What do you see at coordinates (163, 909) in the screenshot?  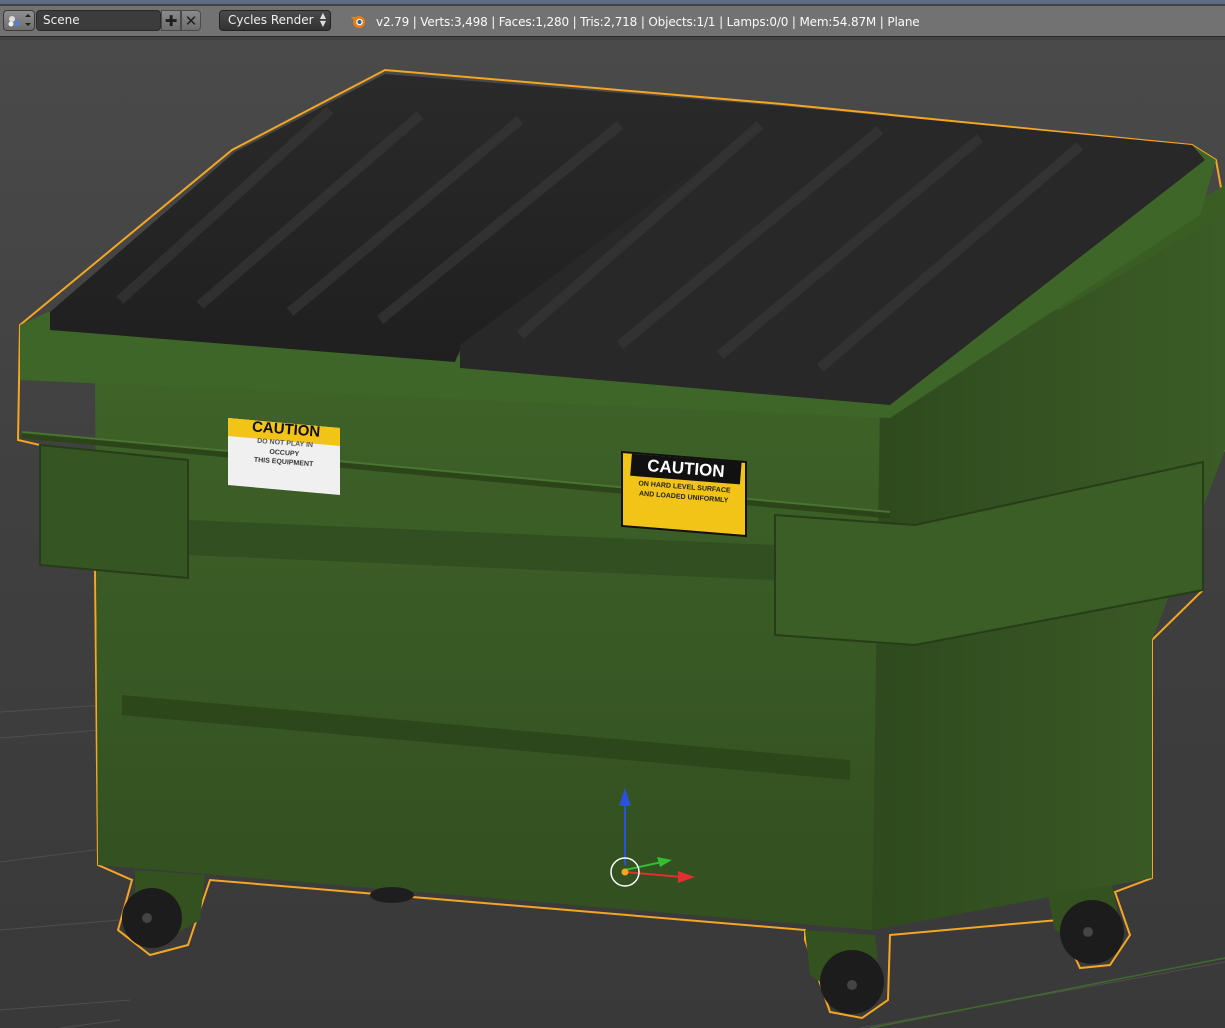 I see `caster-wheel-front-left` at bounding box center [163, 909].